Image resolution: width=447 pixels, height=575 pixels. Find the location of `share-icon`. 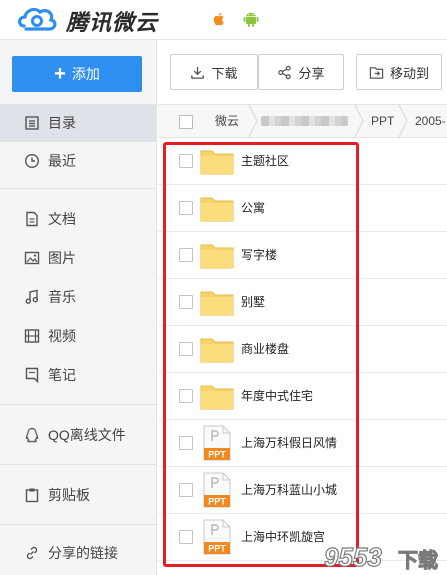

share-icon is located at coordinates (285, 72).